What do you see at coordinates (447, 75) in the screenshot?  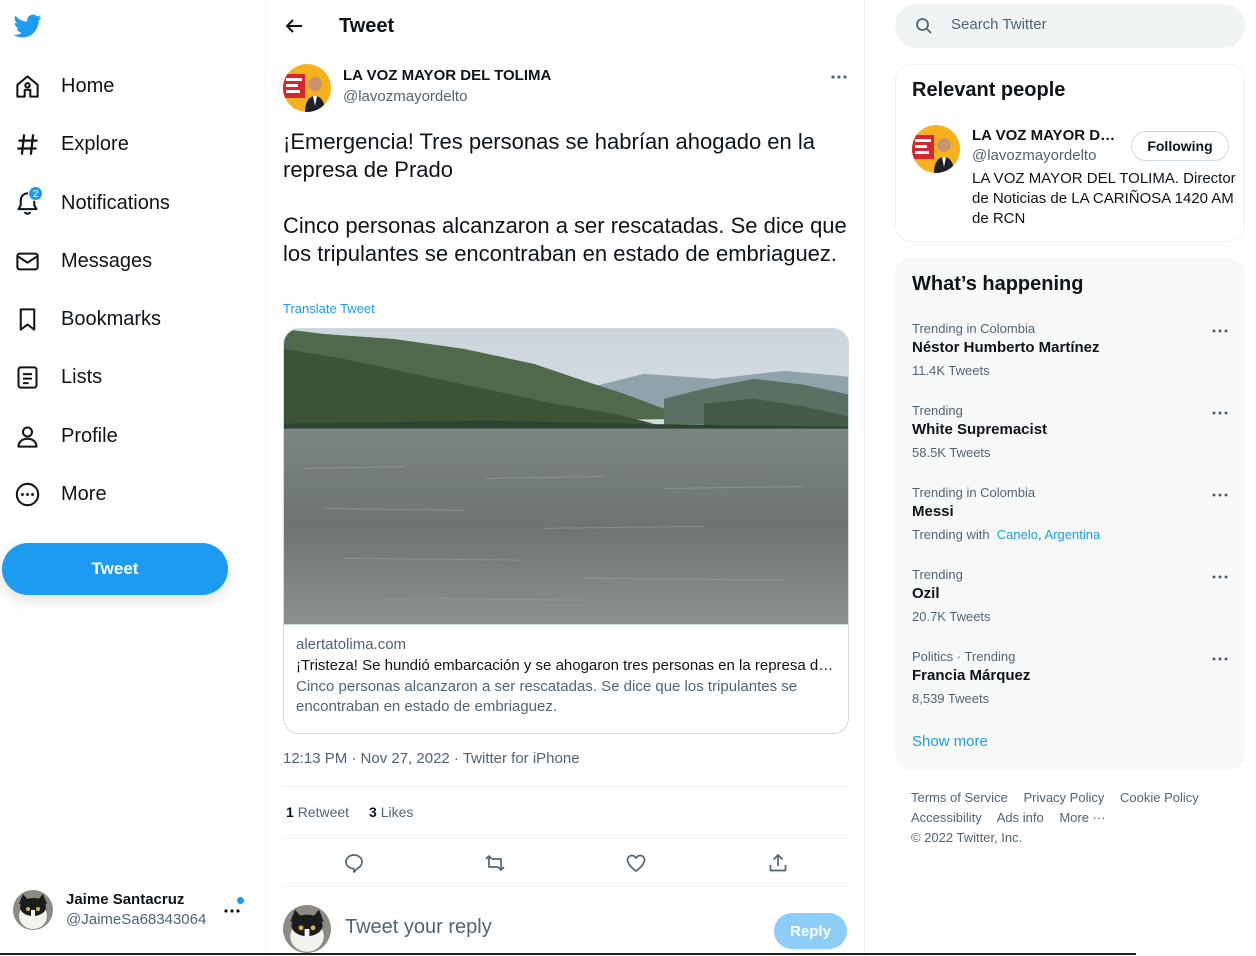 I see `author-name: LA VOZ MAYOR DEL TOLIMA` at bounding box center [447, 75].